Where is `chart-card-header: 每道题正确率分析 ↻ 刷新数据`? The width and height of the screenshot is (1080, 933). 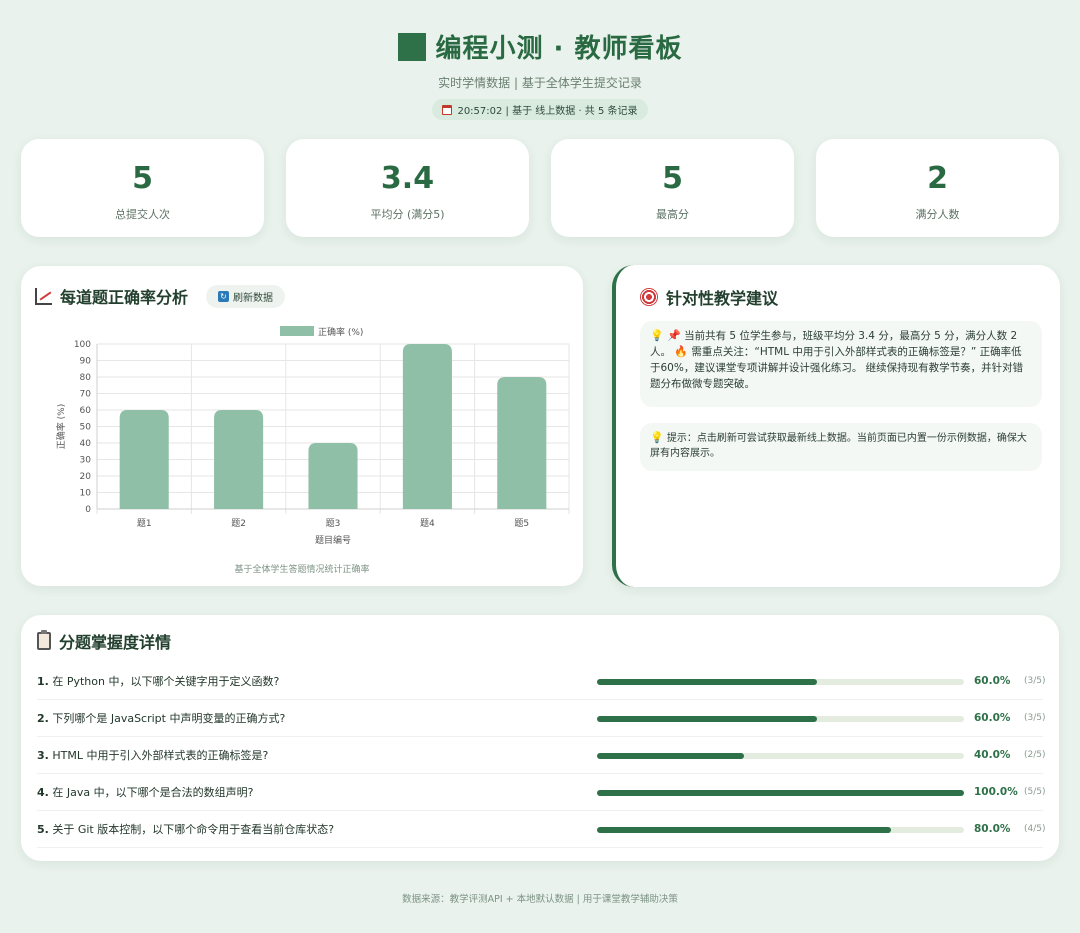
chart-card-header: 每道题正确率分析 ↻ 刷新数据 is located at coordinates (160, 296).